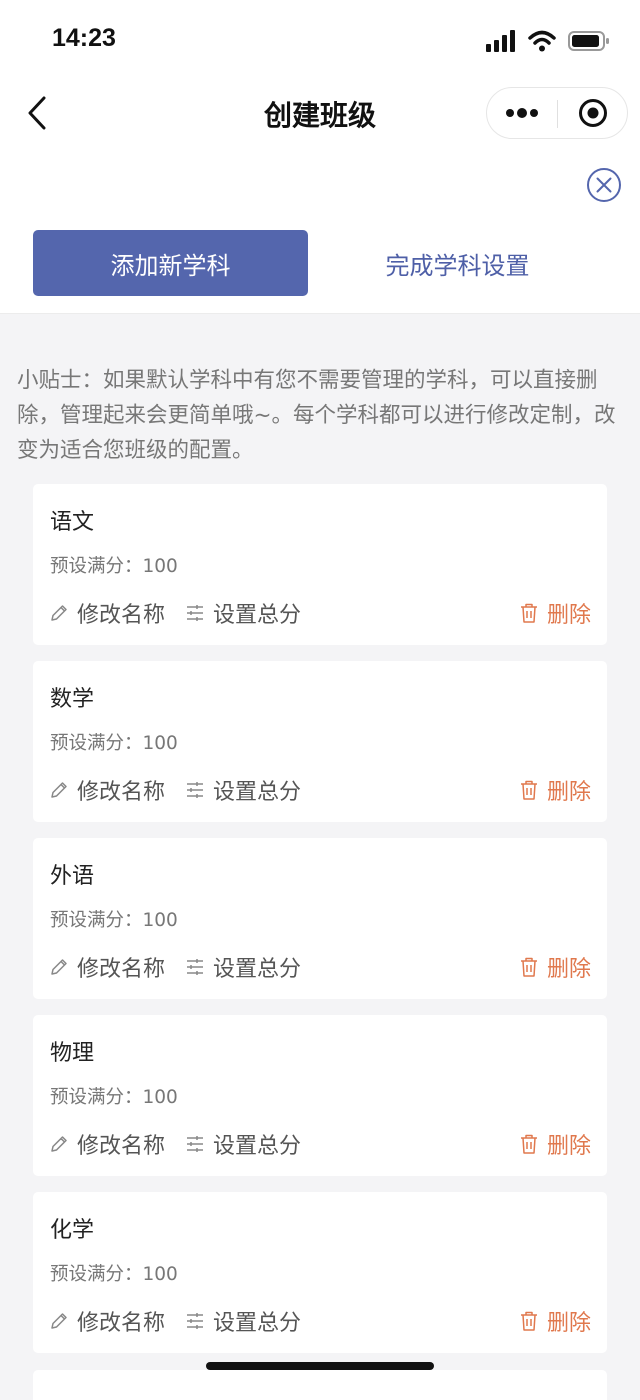  I want to click on finish-setup-button: 完成学科设置, so click(457, 263).